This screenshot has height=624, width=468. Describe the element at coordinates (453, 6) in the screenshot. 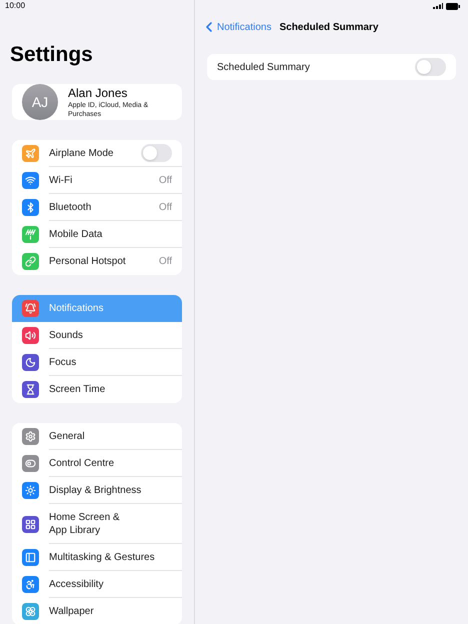

I see `battery-icon` at that location.